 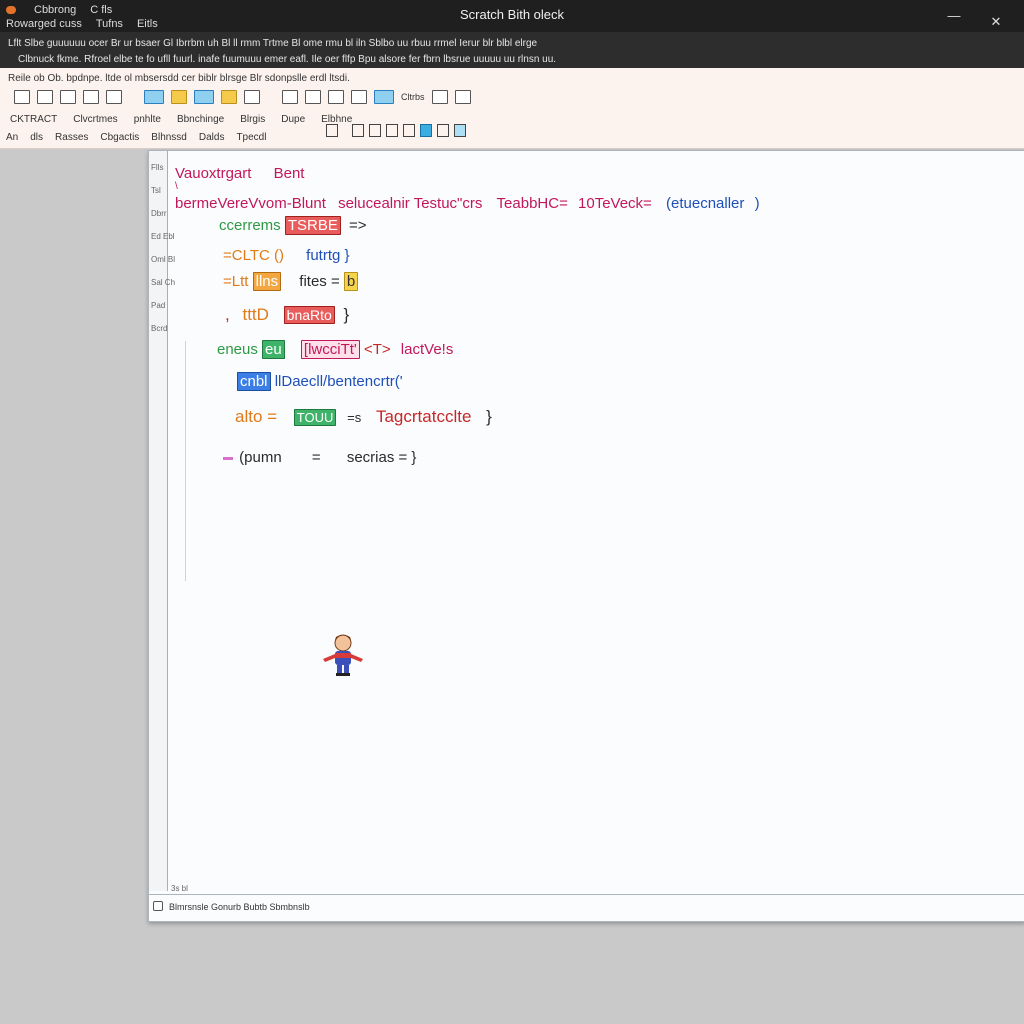 I want to click on window-title: Scratch Bith oleck, so click(x=512, y=14).